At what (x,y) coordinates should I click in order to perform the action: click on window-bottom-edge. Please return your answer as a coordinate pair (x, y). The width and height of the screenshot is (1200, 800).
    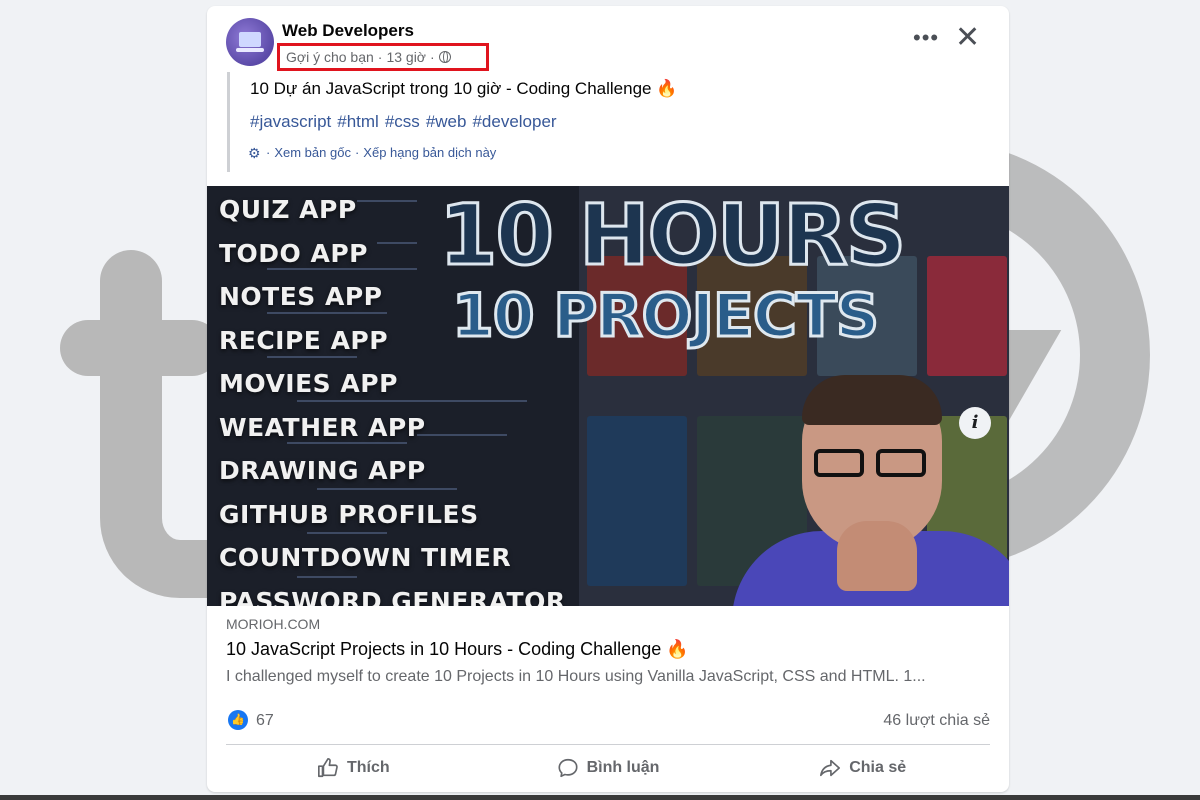
    Looking at the image, I should click on (600, 797).